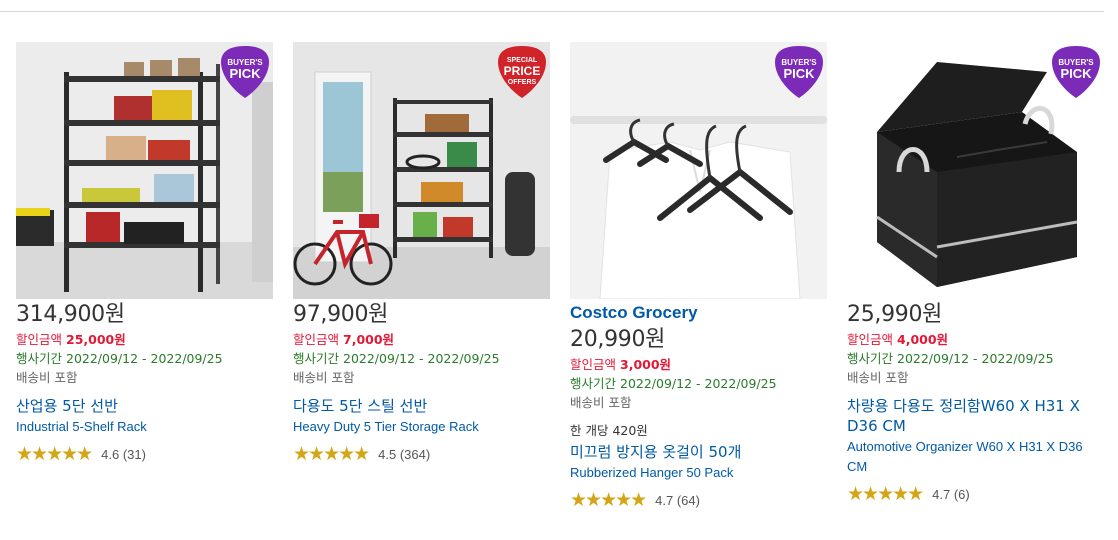  Describe the element at coordinates (144, 416) in the screenshot. I see `product-title-link: 산업용 5단 선반 Industrial 5-Shelf Rack` at that location.